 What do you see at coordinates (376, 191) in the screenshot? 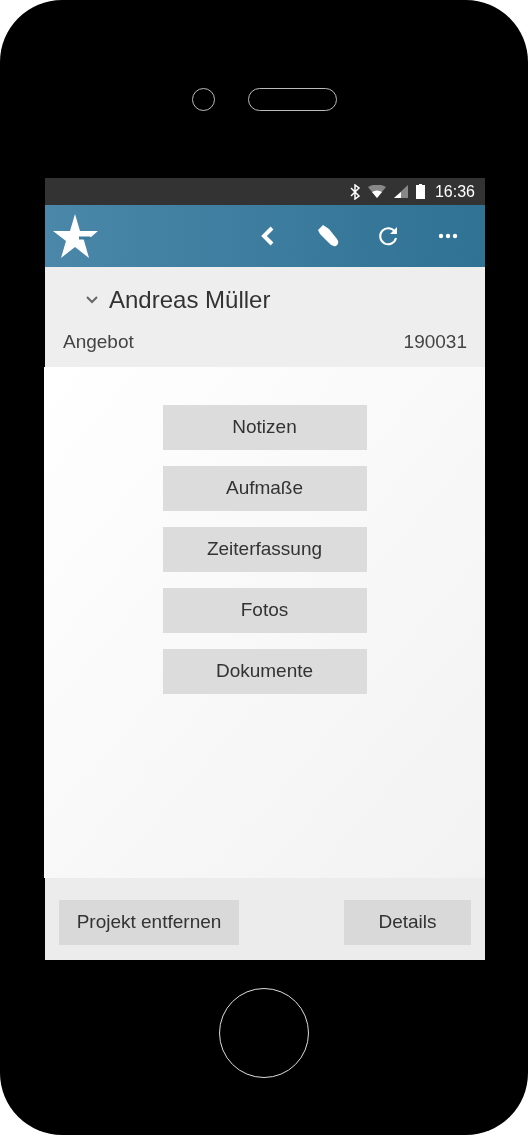
I see `wifi-icon` at bounding box center [376, 191].